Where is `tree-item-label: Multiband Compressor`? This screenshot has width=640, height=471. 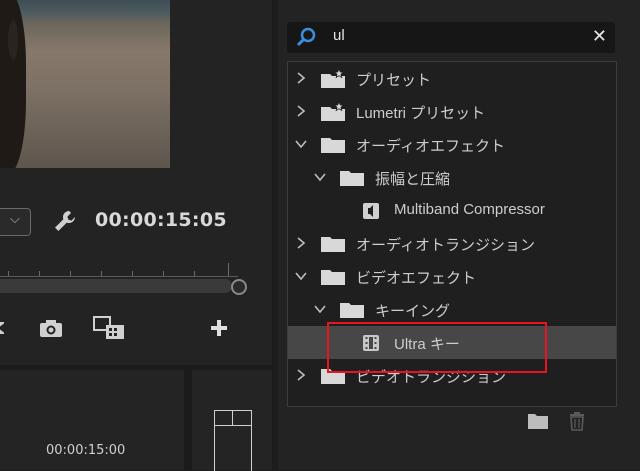 tree-item-label: Multiband Compressor is located at coordinates (469, 209).